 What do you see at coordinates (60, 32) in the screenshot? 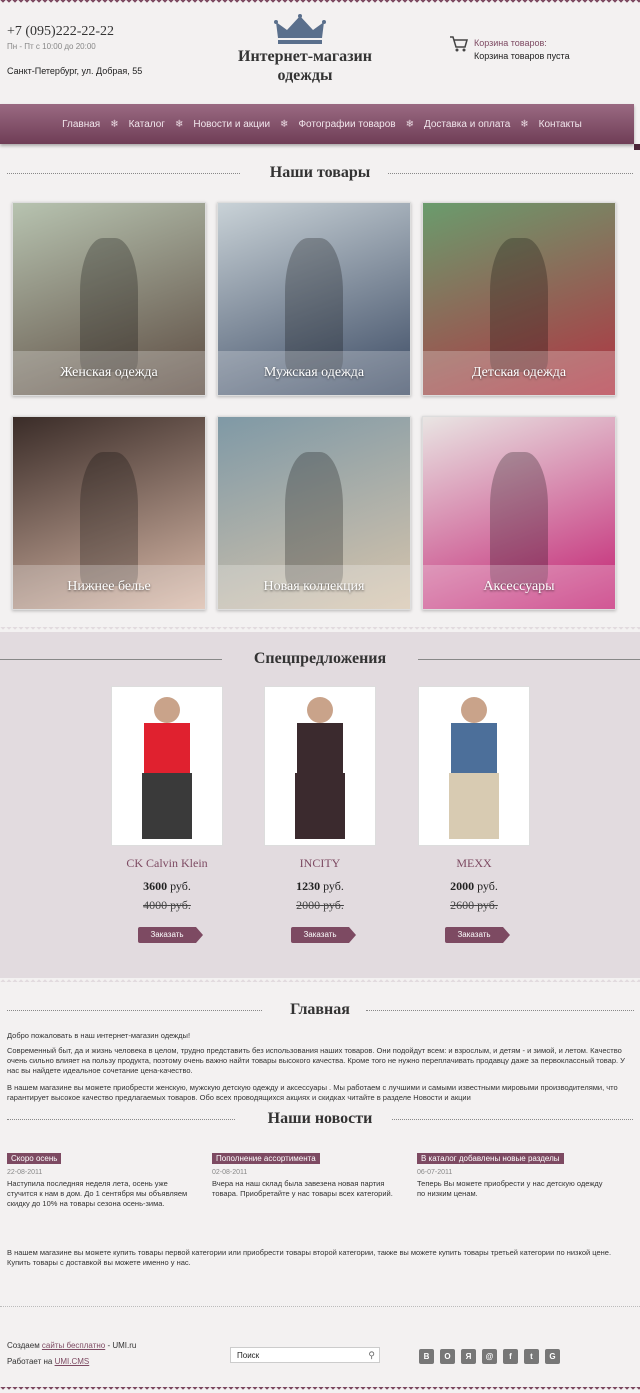
I see `phone-number: +7 (095)222-22-22` at bounding box center [60, 32].